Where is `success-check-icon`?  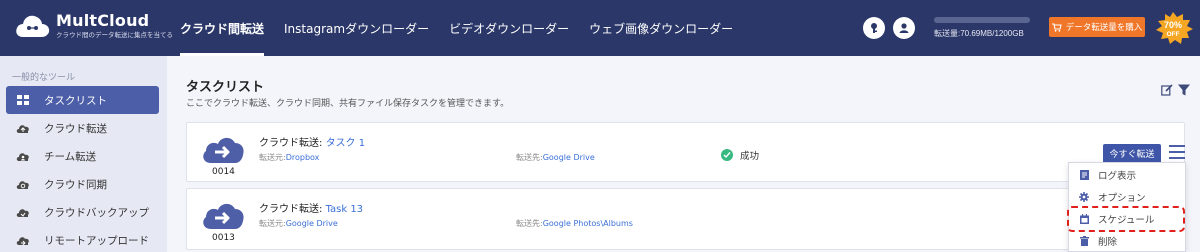
success-check-icon is located at coordinates (727, 155).